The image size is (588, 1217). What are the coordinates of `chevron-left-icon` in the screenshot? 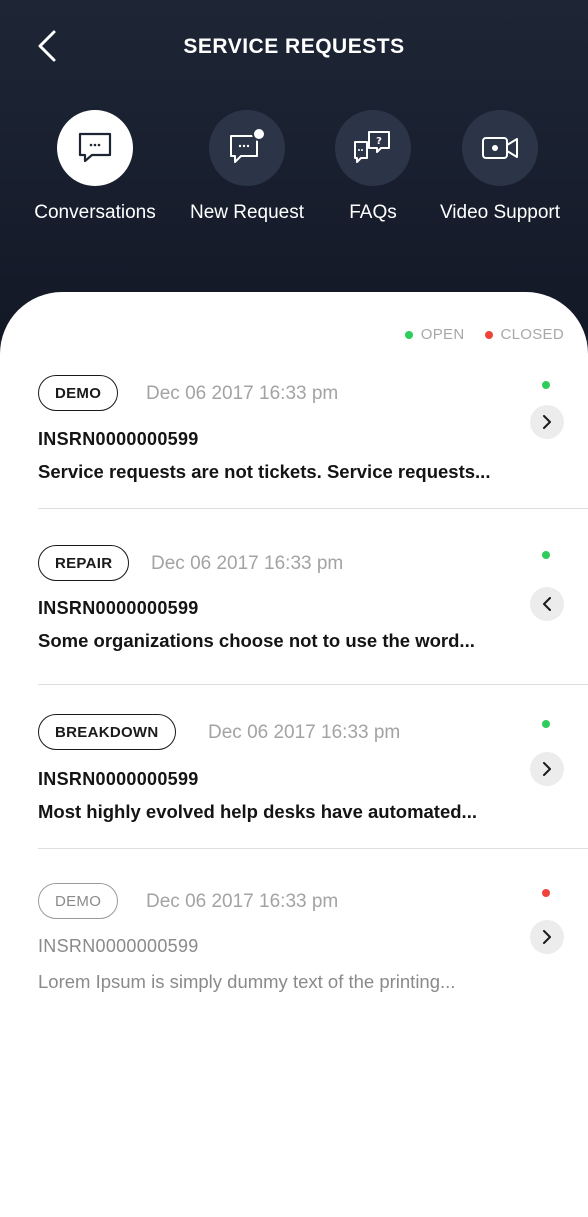 It's located at (547, 604).